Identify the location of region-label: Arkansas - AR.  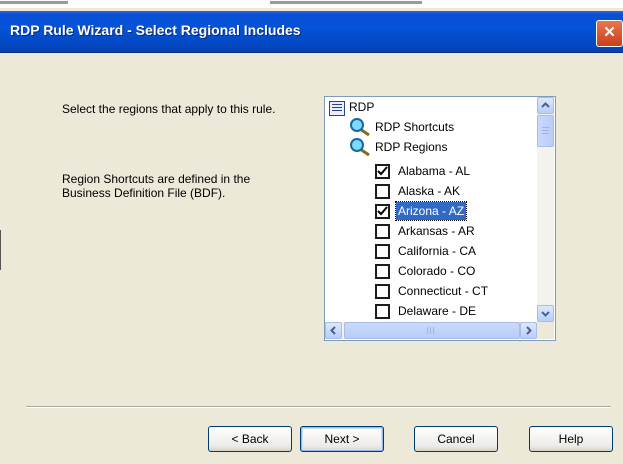
(436, 231).